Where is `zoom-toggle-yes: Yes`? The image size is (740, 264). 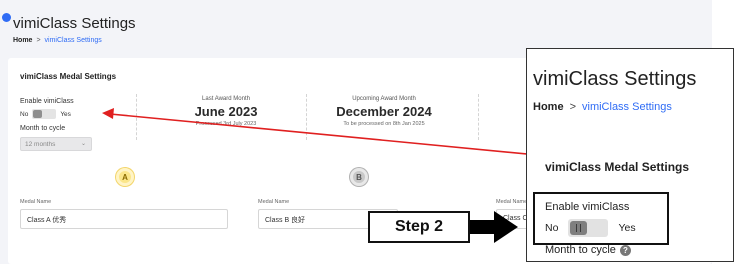
zoom-toggle-yes: Yes is located at coordinates (627, 228).